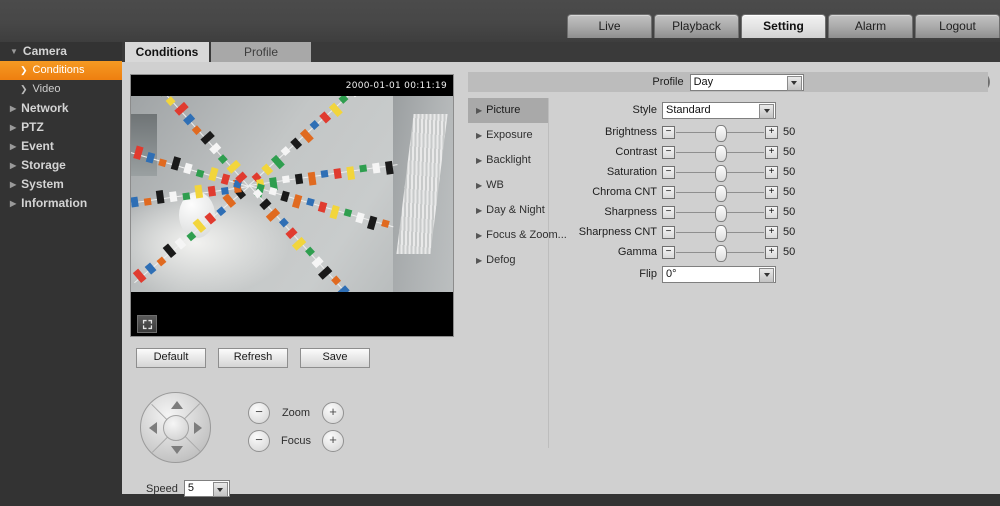  I want to click on style-row: Style Standard, so click(772, 110).